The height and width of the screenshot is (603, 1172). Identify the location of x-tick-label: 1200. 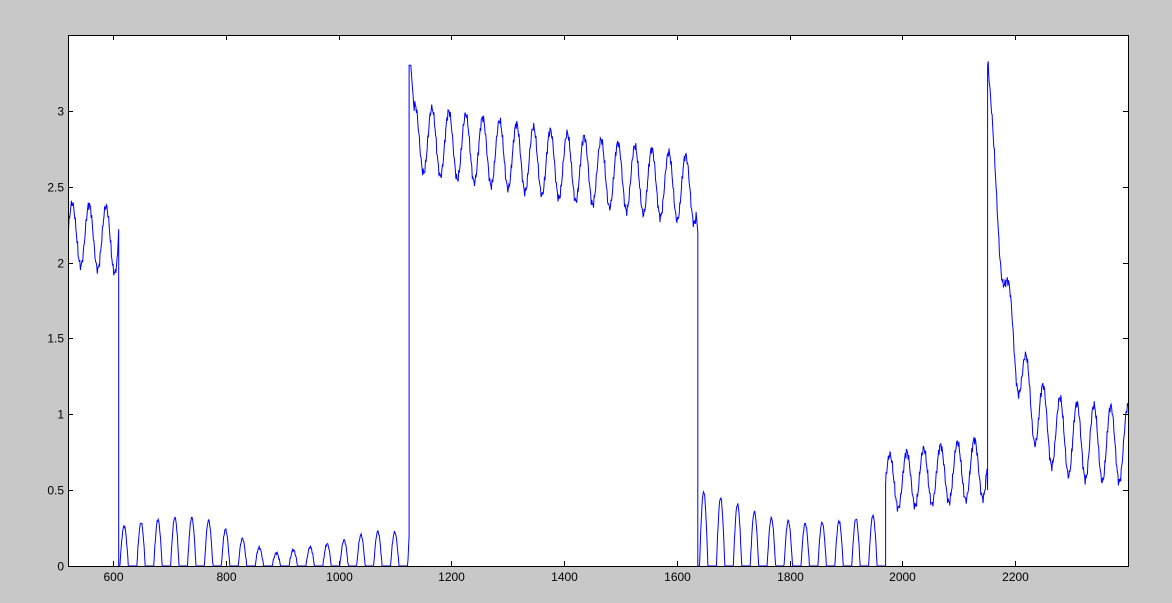
(451, 577).